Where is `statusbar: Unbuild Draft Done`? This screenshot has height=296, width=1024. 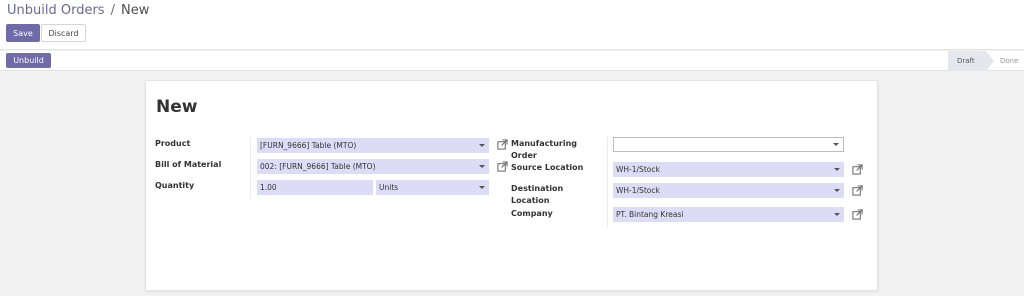 statusbar: Unbuild Draft Done is located at coordinates (512, 61).